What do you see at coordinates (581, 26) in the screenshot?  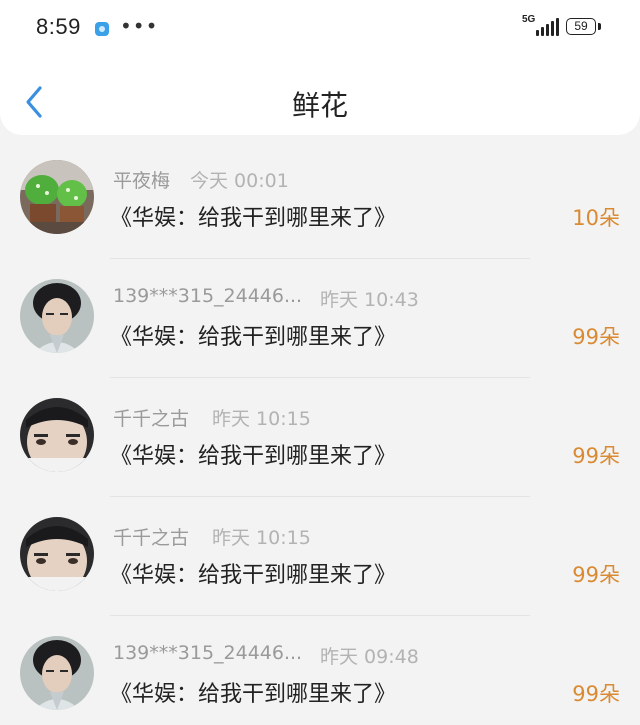 I see `battery-icon: 59` at bounding box center [581, 26].